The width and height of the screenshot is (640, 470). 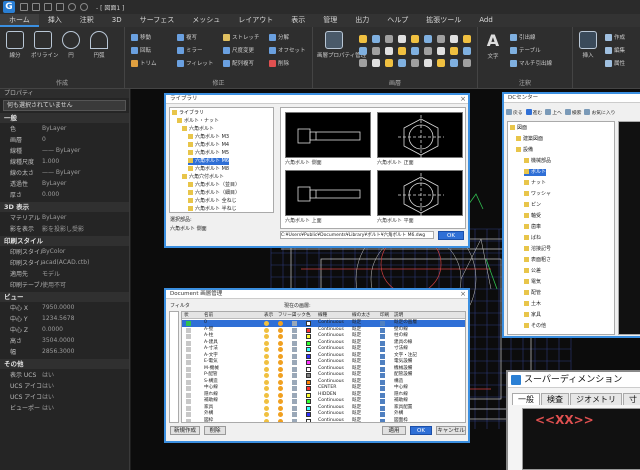 What do you see at coordinates (72, 7) in the screenshot?
I see `undo-icon` at bounding box center [72, 7].